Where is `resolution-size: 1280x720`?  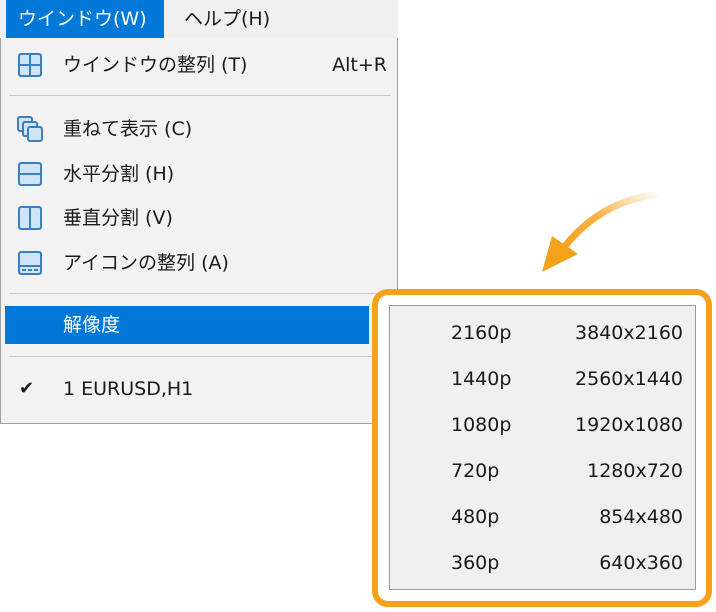 resolution-size: 1280x720 is located at coordinates (635, 471).